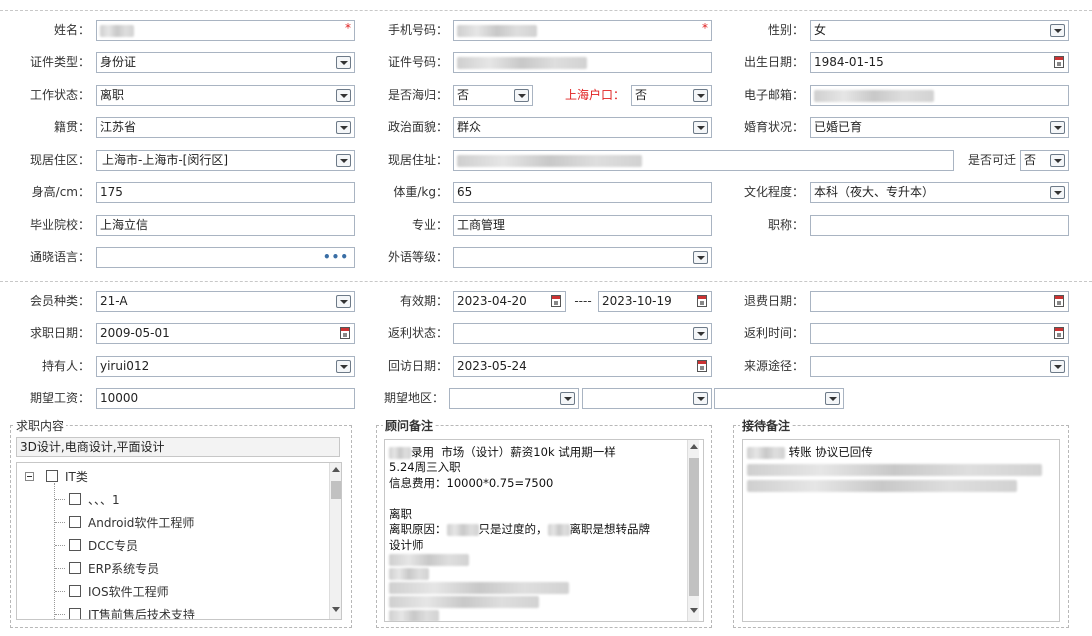  What do you see at coordinates (225, 225) in the screenshot?
I see `school-field: 上海立信` at bounding box center [225, 225].